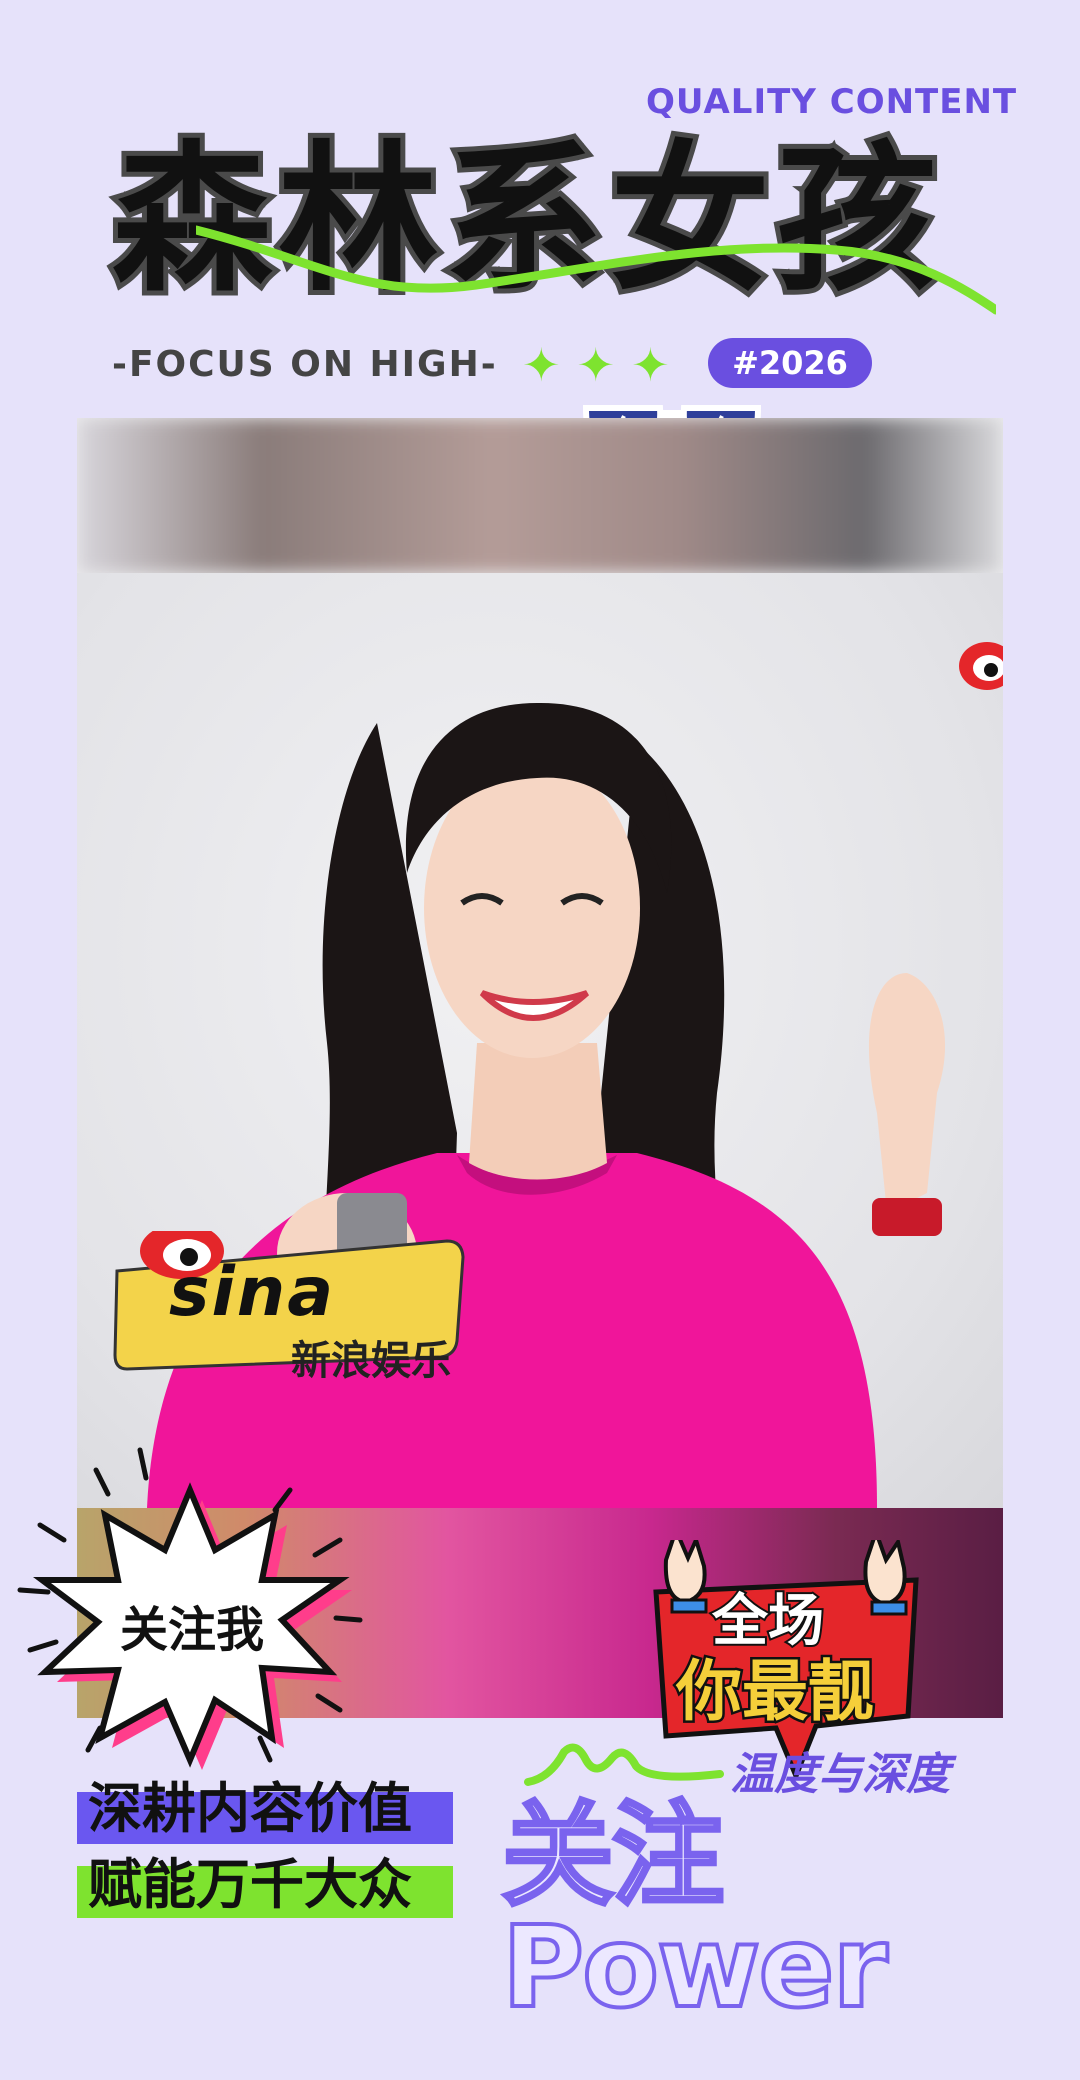 The width and height of the screenshot is (1080, 2080). What do you see at coordinates (695, 1912) in the screenshot?
I see `follow-power-title: 关注Power` at bounding box center [695, 1912].